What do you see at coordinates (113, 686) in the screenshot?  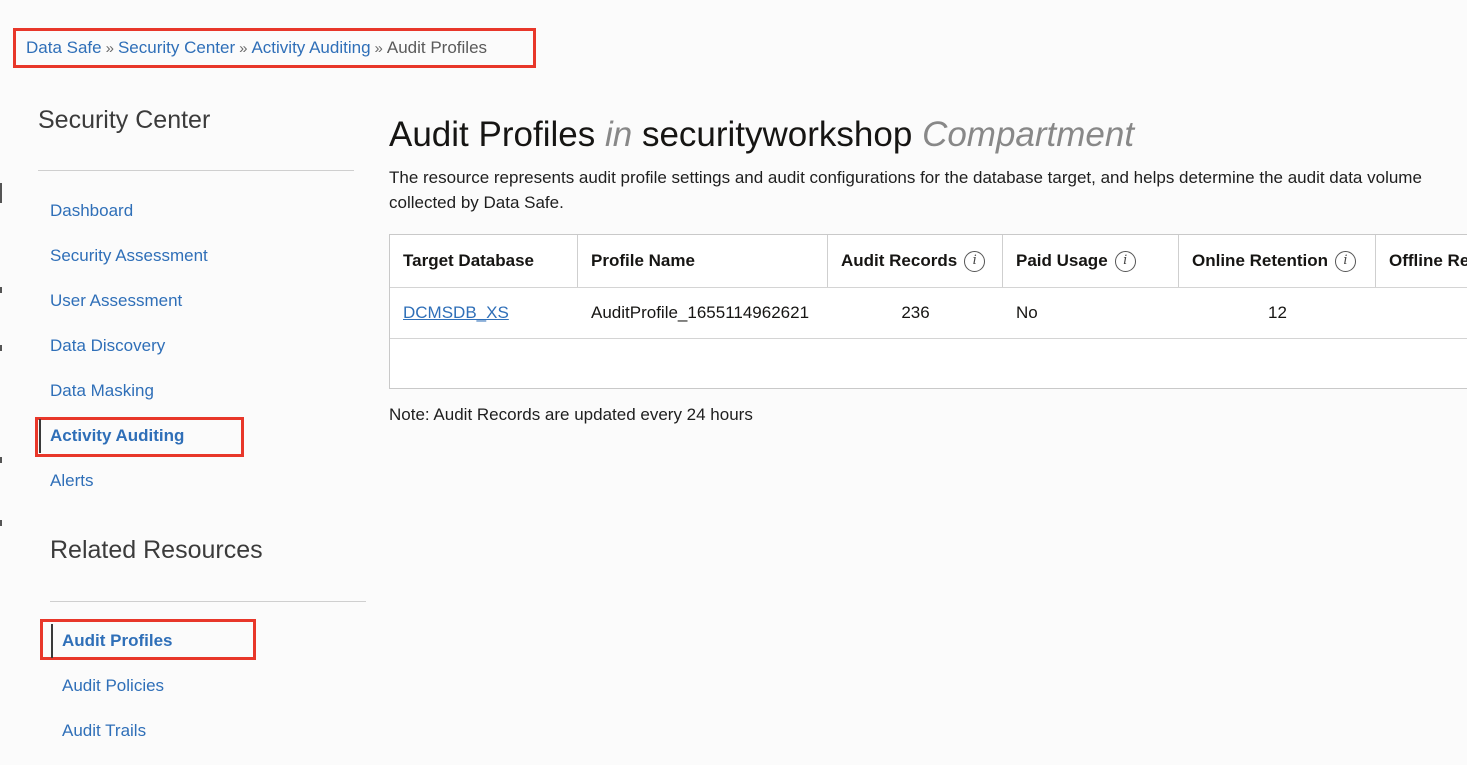 I see `sidebar-item-audit-policies: Audit Policies` at bounding box center [113, 686].